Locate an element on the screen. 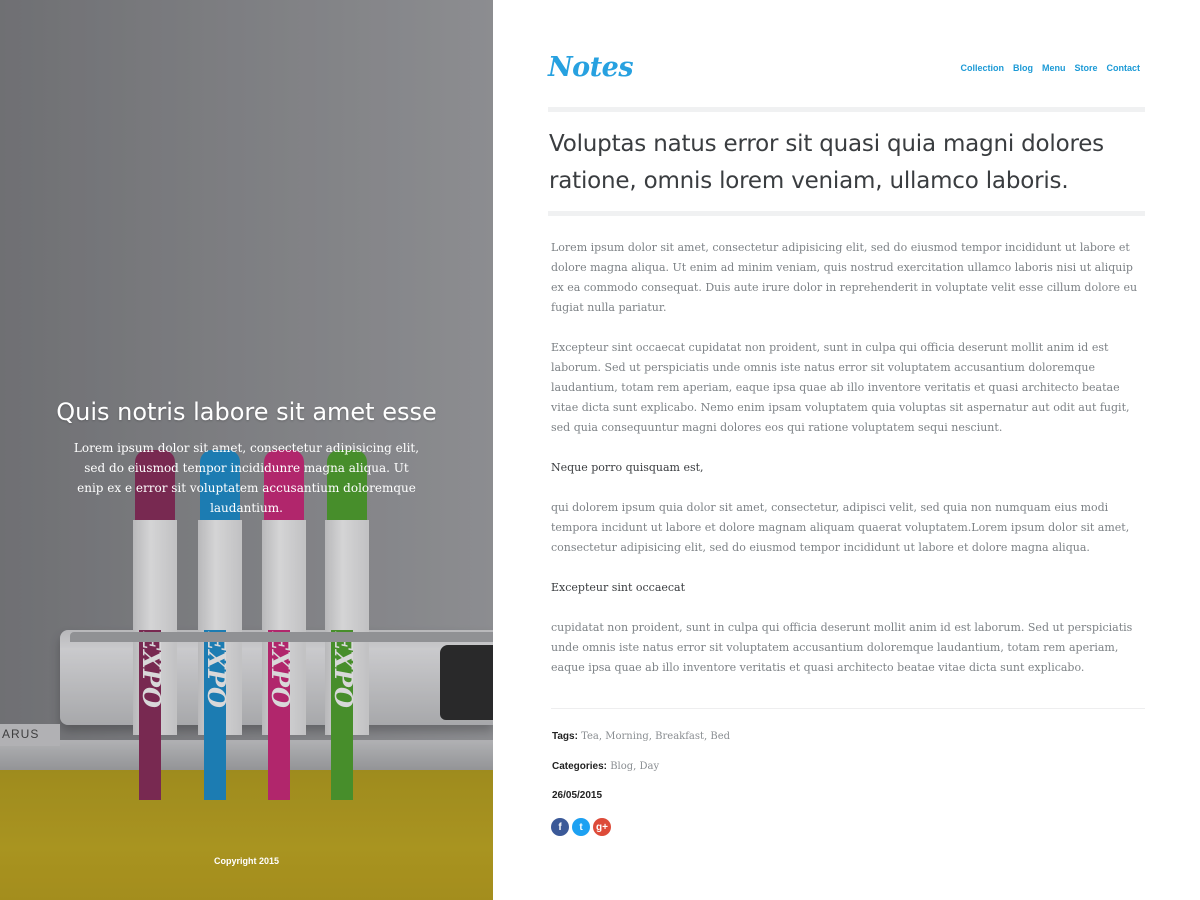  tag-link: Tea is located at coordinates (590, 736).